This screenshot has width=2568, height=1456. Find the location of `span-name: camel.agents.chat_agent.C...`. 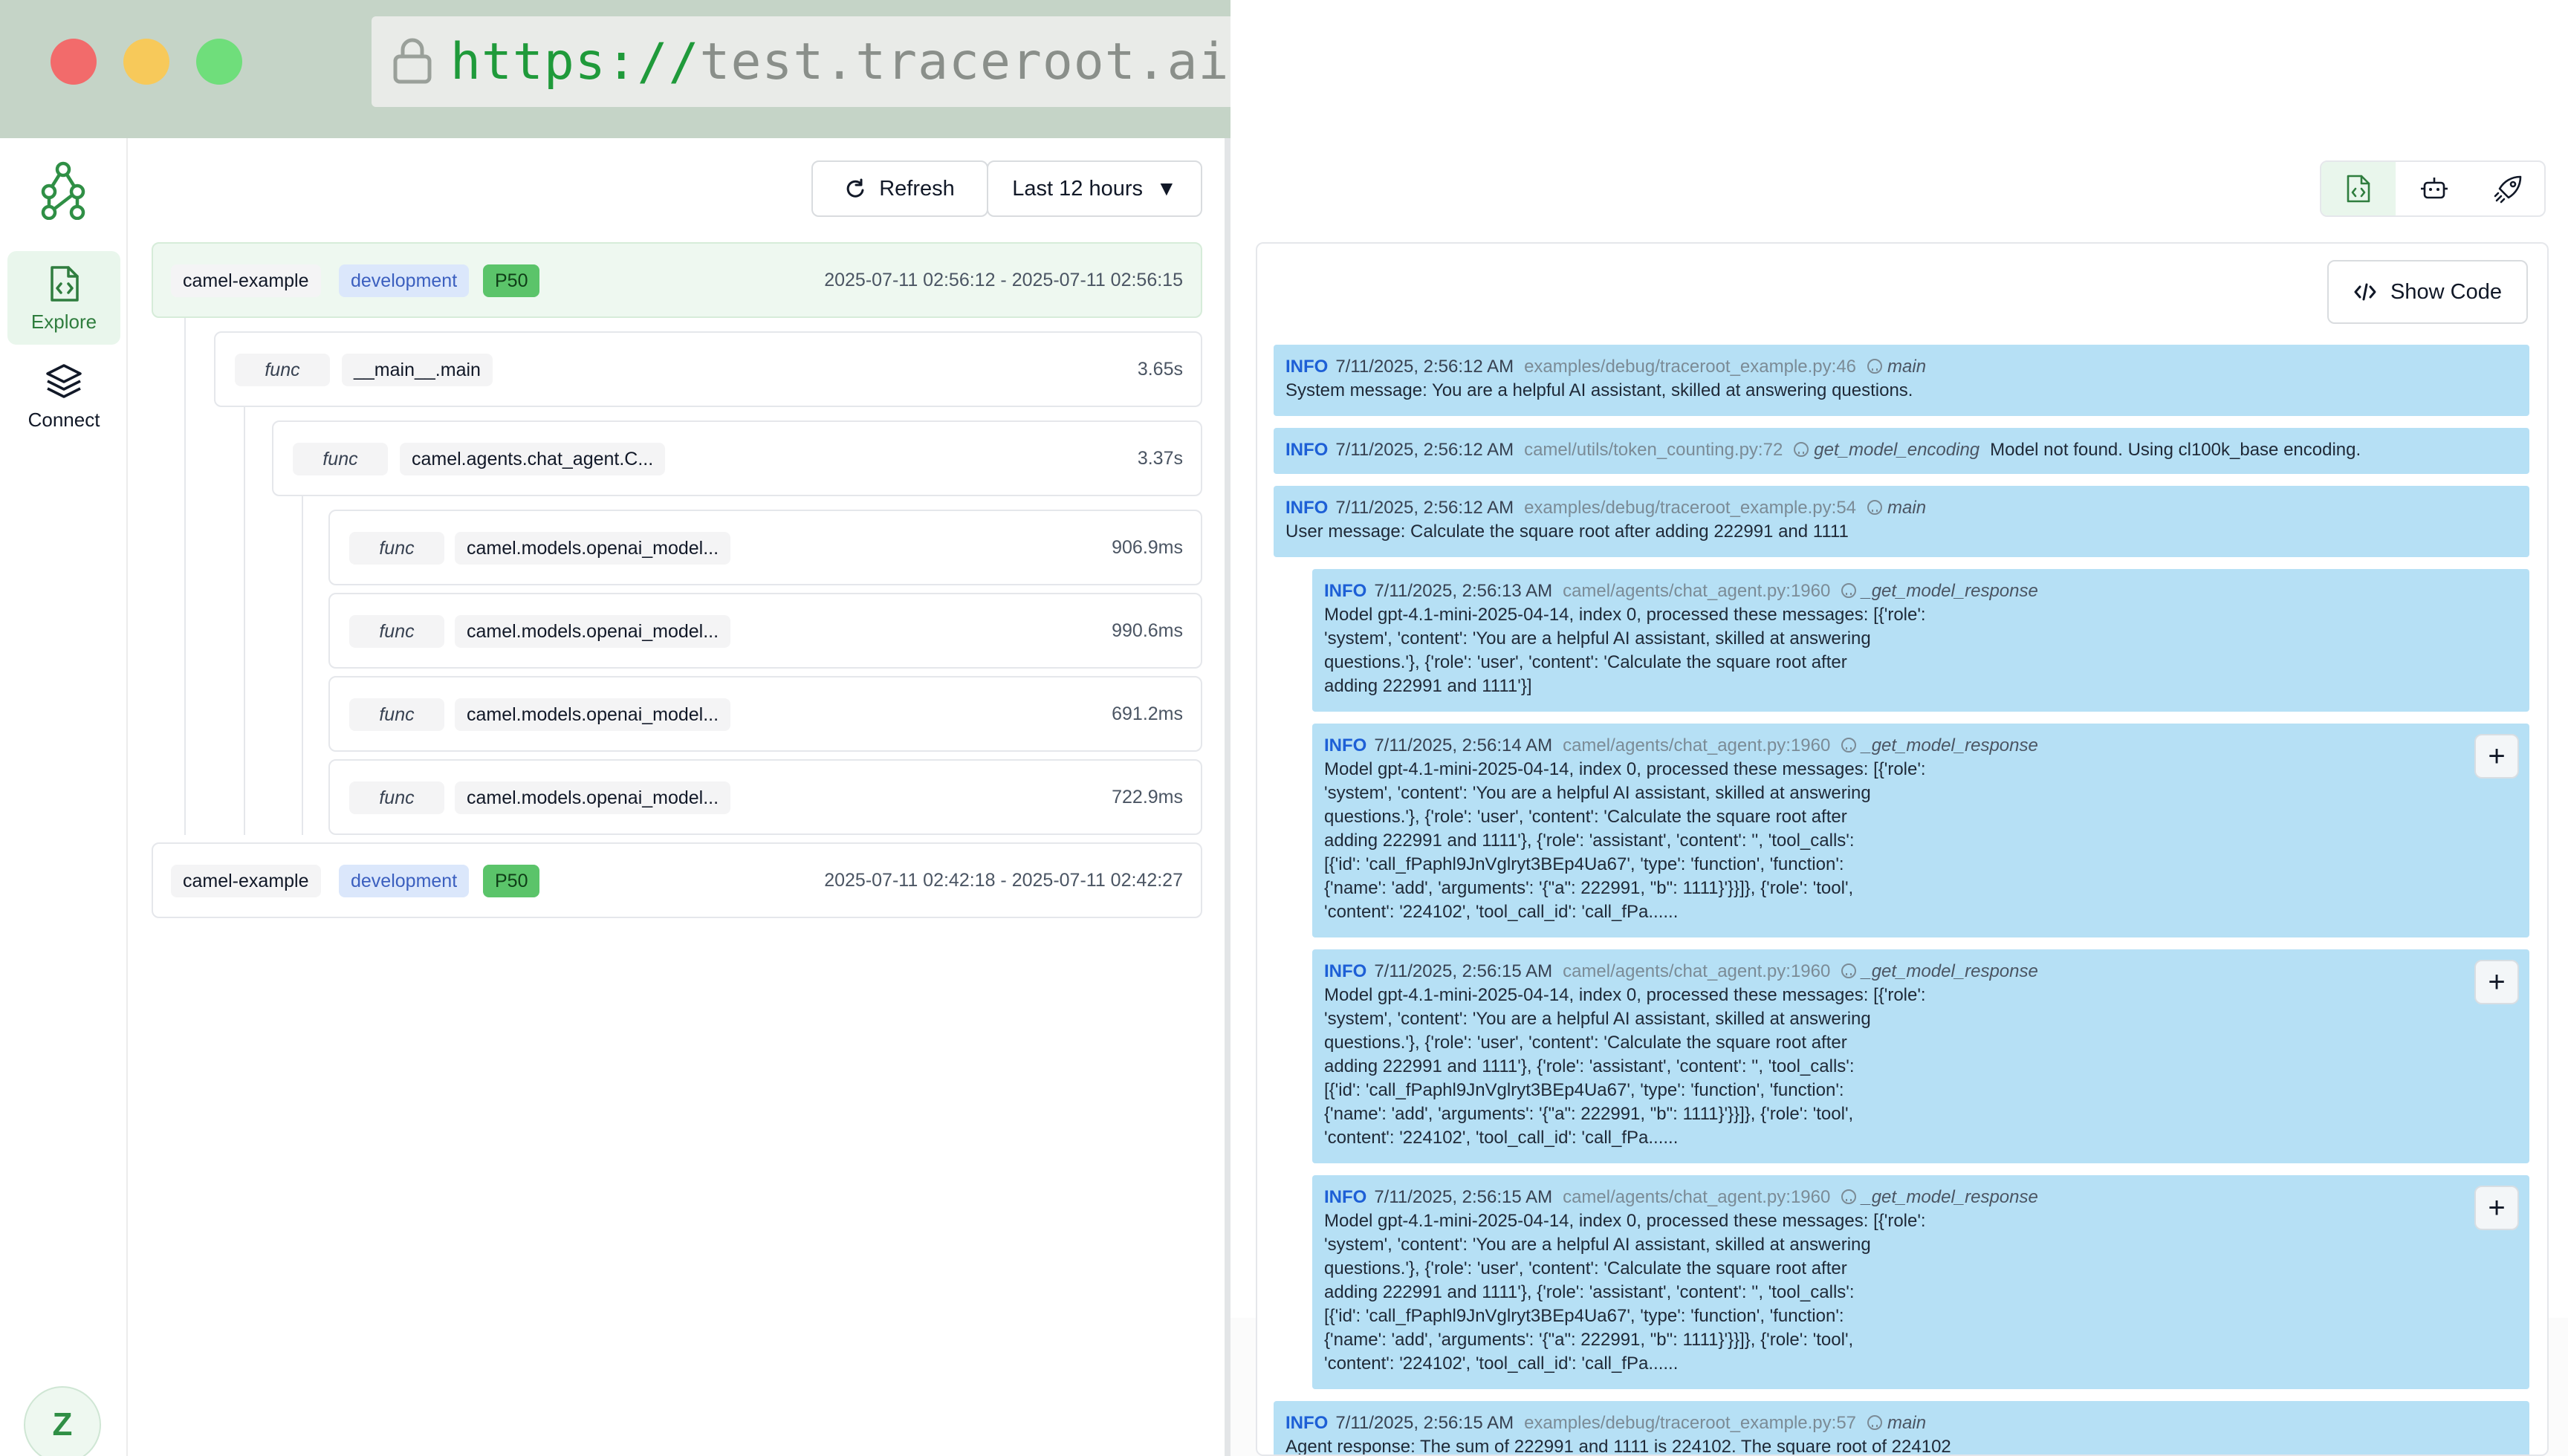

span-name: camel.agents.chat_agent.C... is located at coordinates (533, 459).